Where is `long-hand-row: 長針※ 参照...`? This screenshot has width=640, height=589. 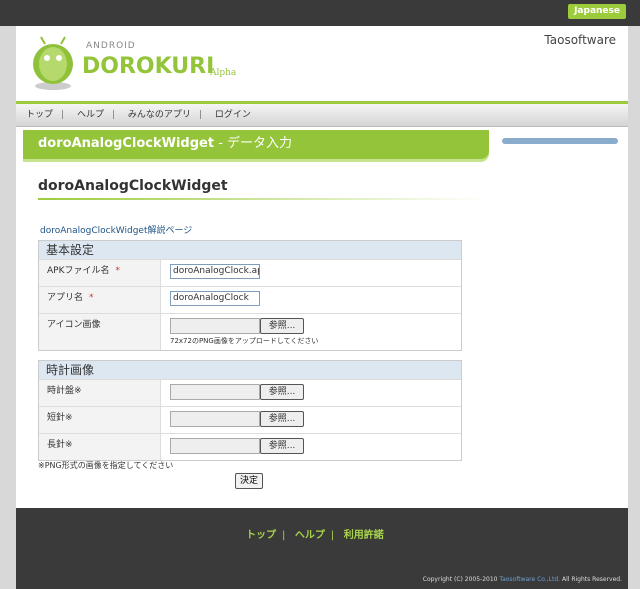 long-hand-row: 長針※ 参照... is located at coordinates (250, 446).